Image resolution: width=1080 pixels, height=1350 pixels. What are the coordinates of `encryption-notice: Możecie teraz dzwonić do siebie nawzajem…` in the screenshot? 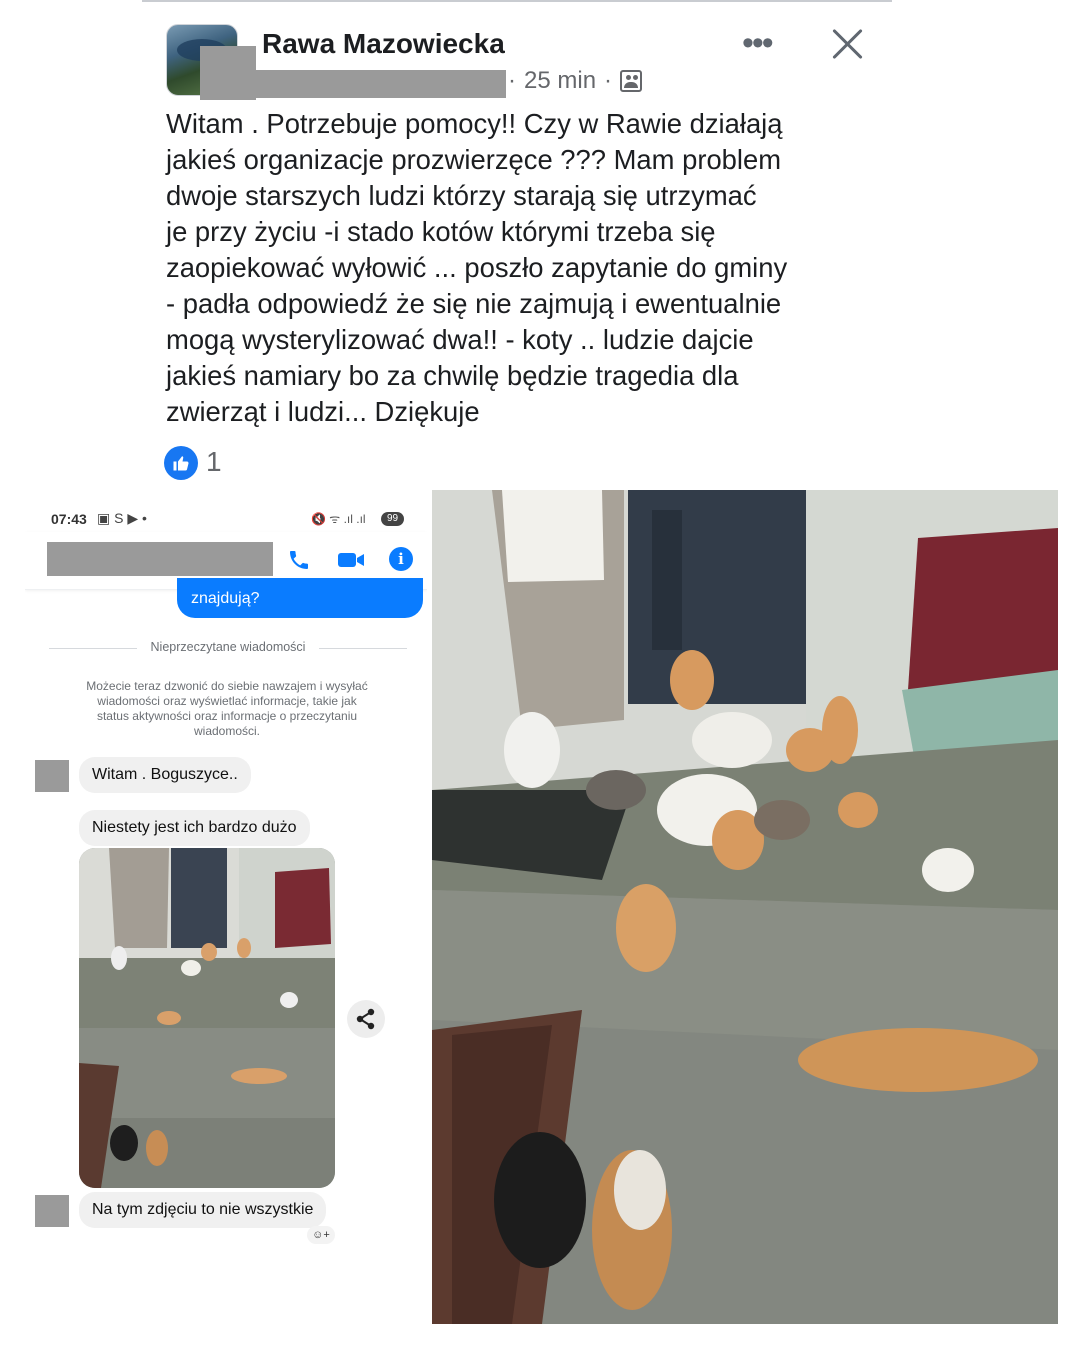 It's located at (227, 708).